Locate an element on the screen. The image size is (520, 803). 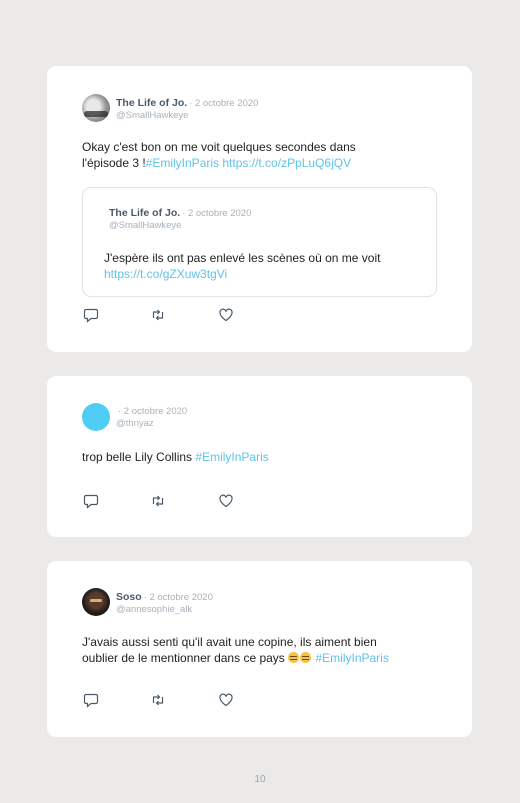
author-handle: @annesophie_alk is located at coordinates (164, 610).